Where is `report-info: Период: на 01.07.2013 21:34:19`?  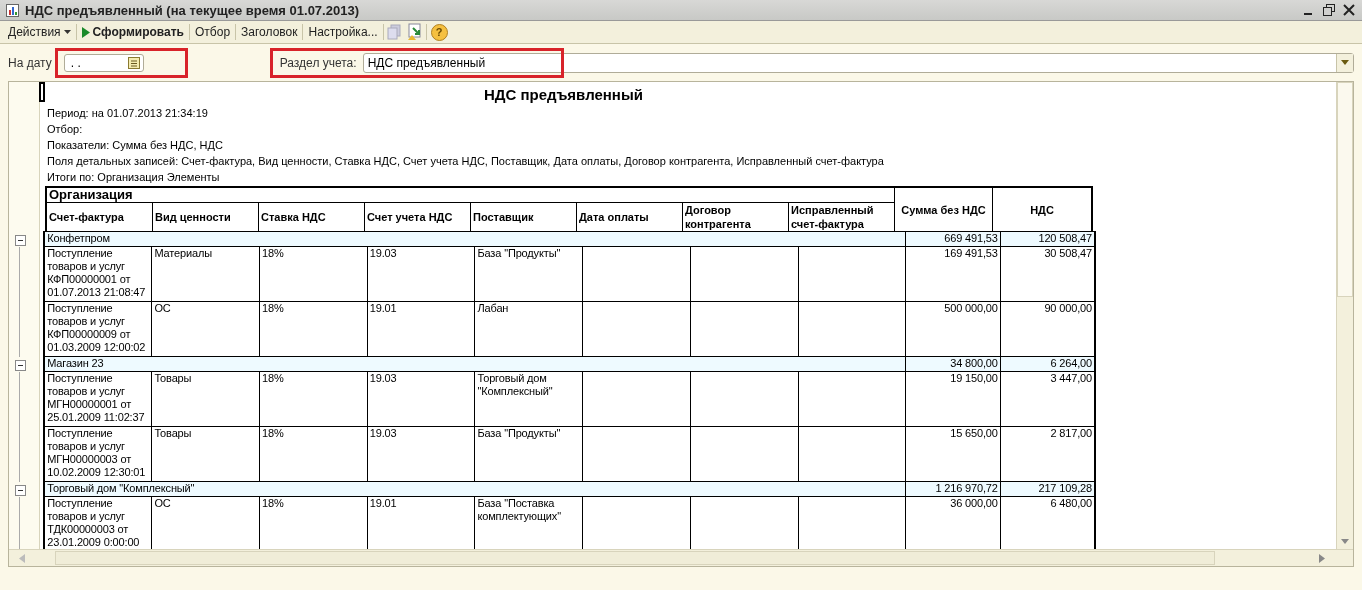
report-info: Период: на 01.07.2013 21:34:19 is located at coordinates (127, 113).